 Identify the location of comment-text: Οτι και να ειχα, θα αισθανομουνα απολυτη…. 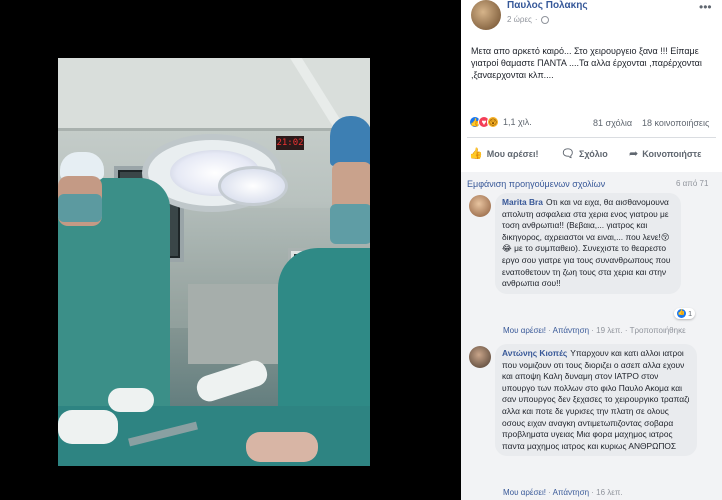
(586, 243).